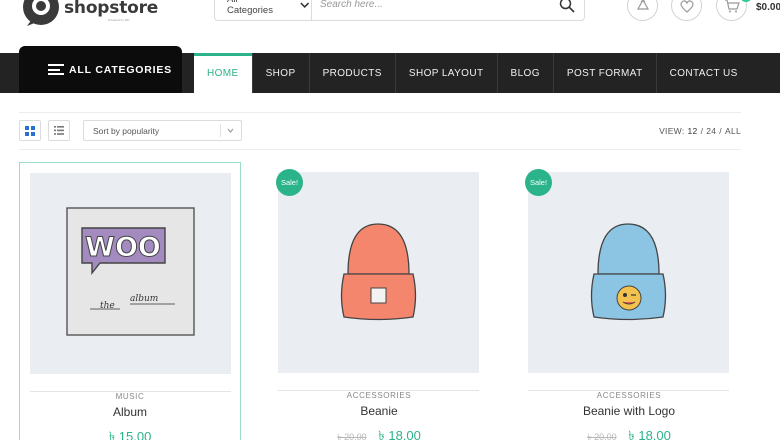  What do you see at coordinates (604, 73) in the screenshot?
I see `menu-item-post-format: POST FORMAT` at bounding box center [604, 73].